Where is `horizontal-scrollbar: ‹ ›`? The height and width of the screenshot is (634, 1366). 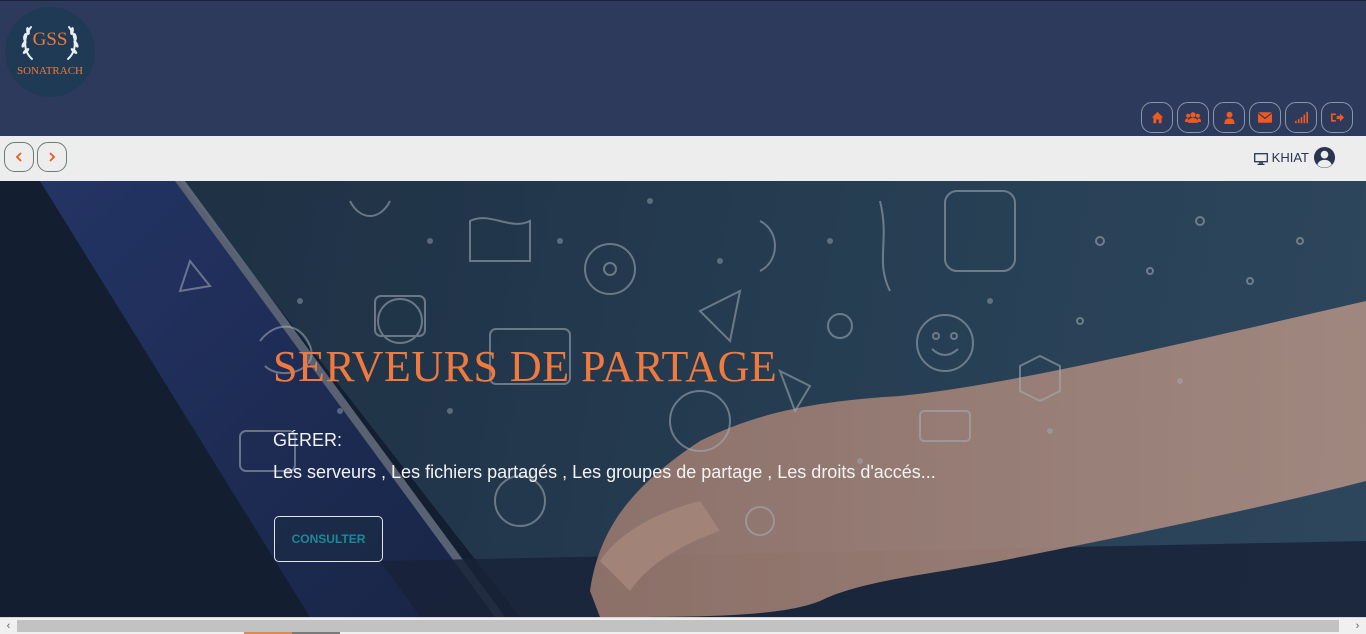 horizontal-scrollbar: ‹ › is located at coordinates (683, 625).